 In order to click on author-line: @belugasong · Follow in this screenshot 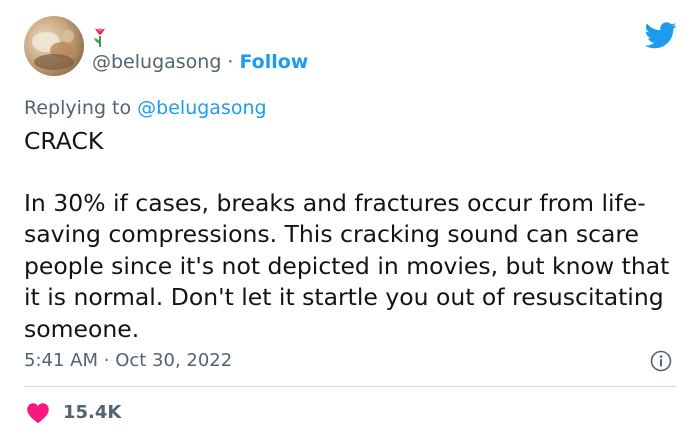, I will do `click(200, 62)`.